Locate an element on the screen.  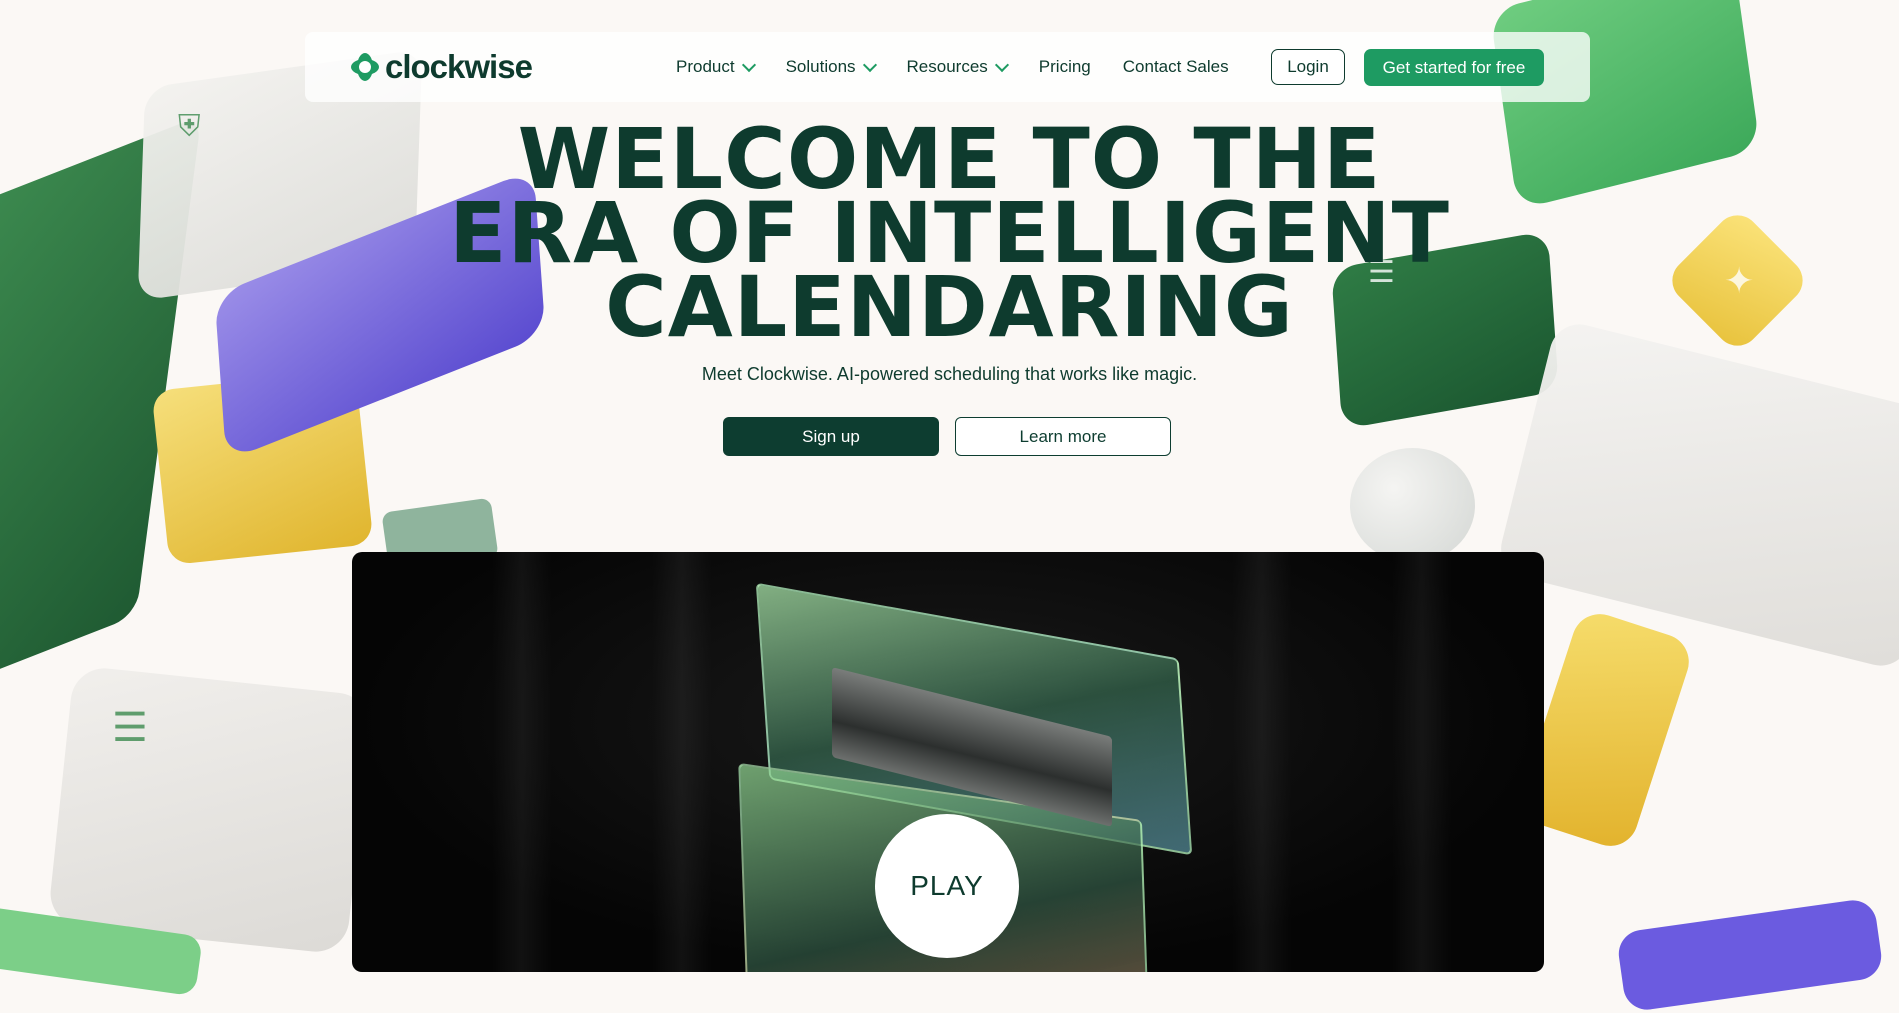
decorative-purple-tile-bottom is located at coordinates (1750, 955).